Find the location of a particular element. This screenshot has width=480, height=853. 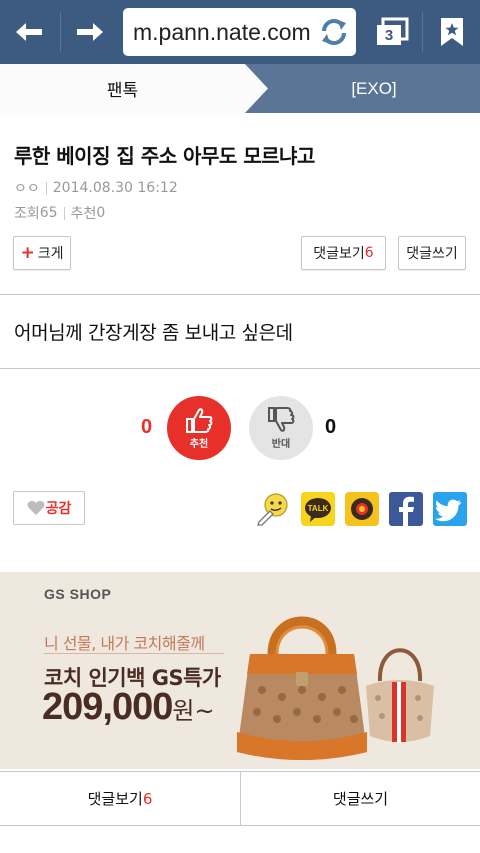

bottom-comment-count: 6 is located at coordinates (147, 798).